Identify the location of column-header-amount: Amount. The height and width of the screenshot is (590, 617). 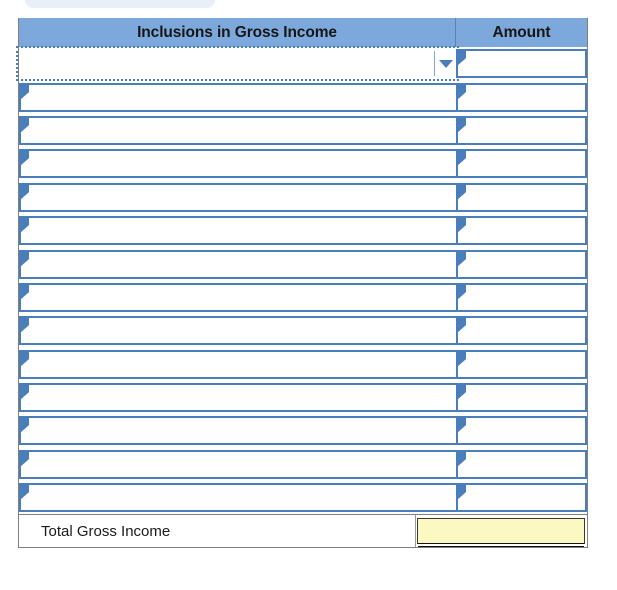
(521, 32).